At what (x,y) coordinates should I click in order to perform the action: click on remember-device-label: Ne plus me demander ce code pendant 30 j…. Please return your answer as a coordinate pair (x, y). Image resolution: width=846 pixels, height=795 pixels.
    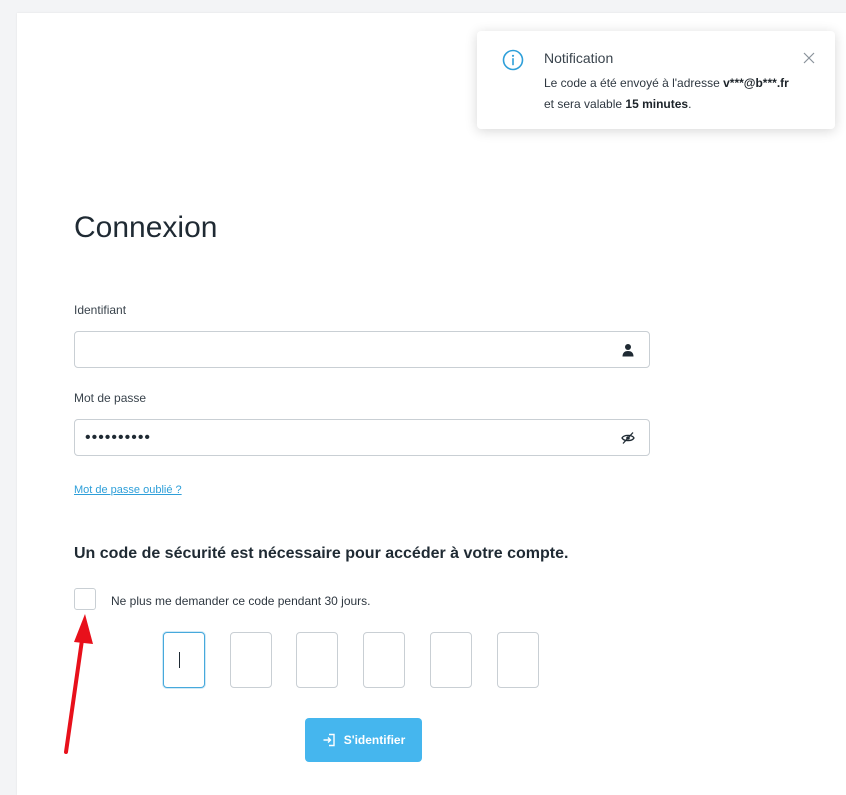
    Looking at the image, I should click on (241, 601).